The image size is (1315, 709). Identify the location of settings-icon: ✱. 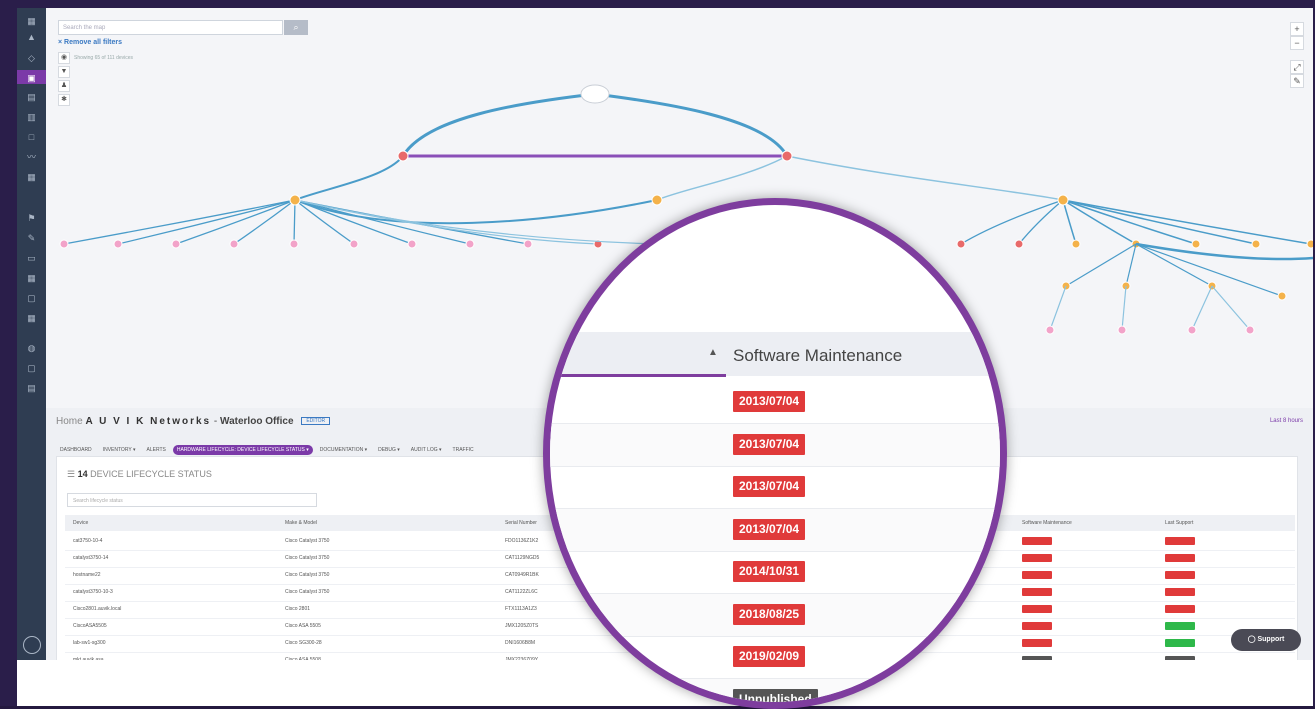
(64, 100).